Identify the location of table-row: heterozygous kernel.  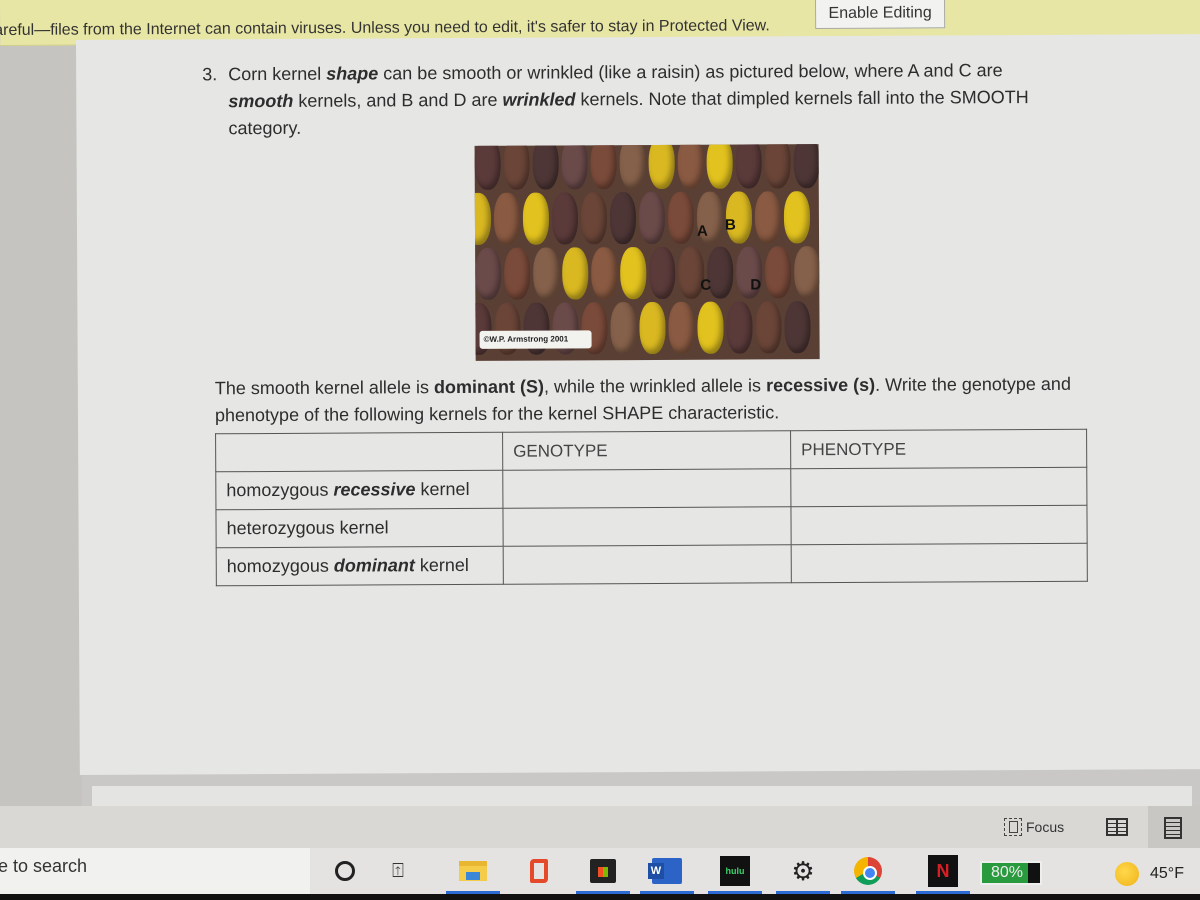
(651, 526).